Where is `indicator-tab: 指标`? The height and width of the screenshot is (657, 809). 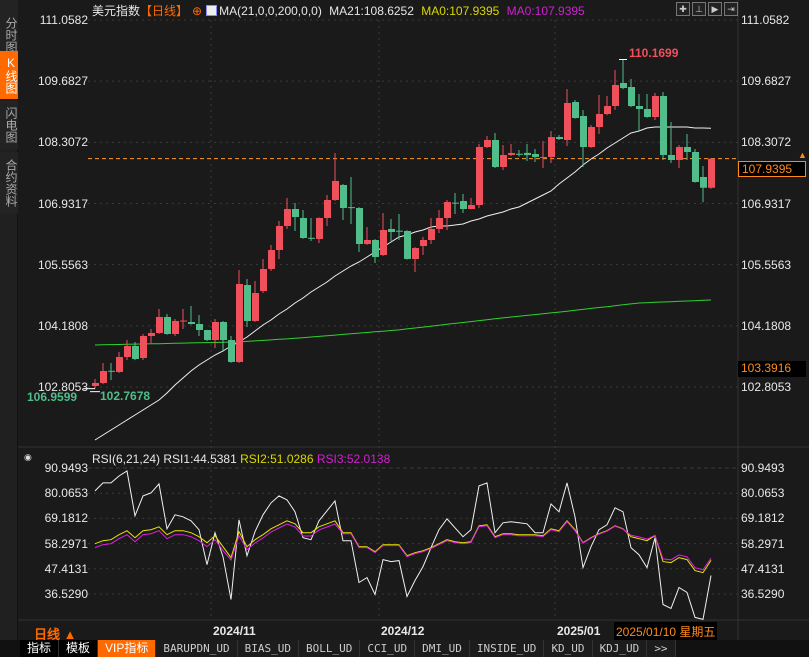
indicator-tab: 指标 is located at coordinates (40, 648).